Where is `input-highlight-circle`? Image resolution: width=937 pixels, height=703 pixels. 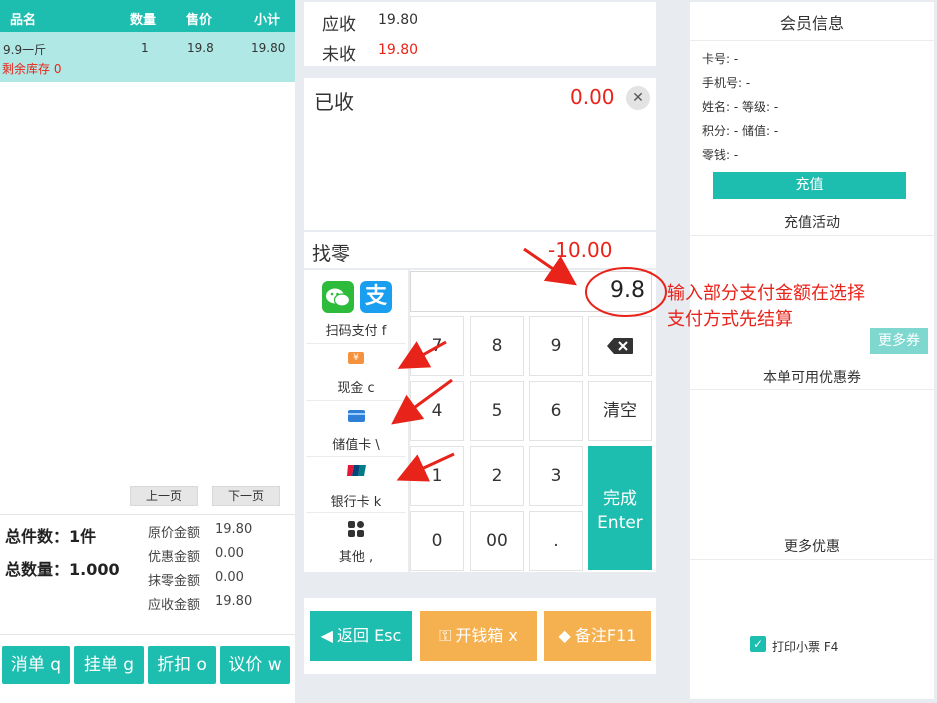 input-highlight-circle is located at coordinates (626, 292).